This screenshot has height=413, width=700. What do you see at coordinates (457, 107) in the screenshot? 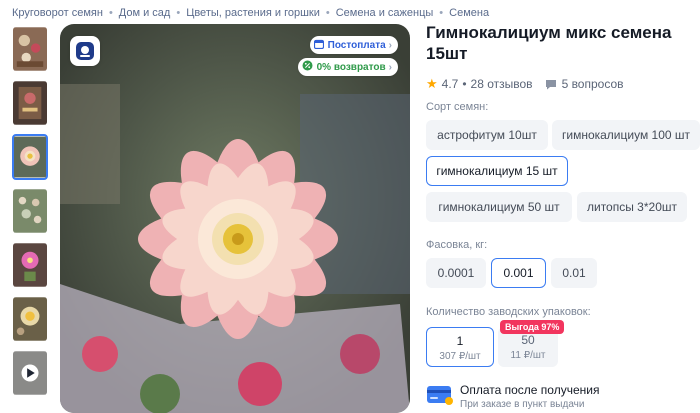
I see `variety-label: Сорт семян:` at bounding box center [457, 107].